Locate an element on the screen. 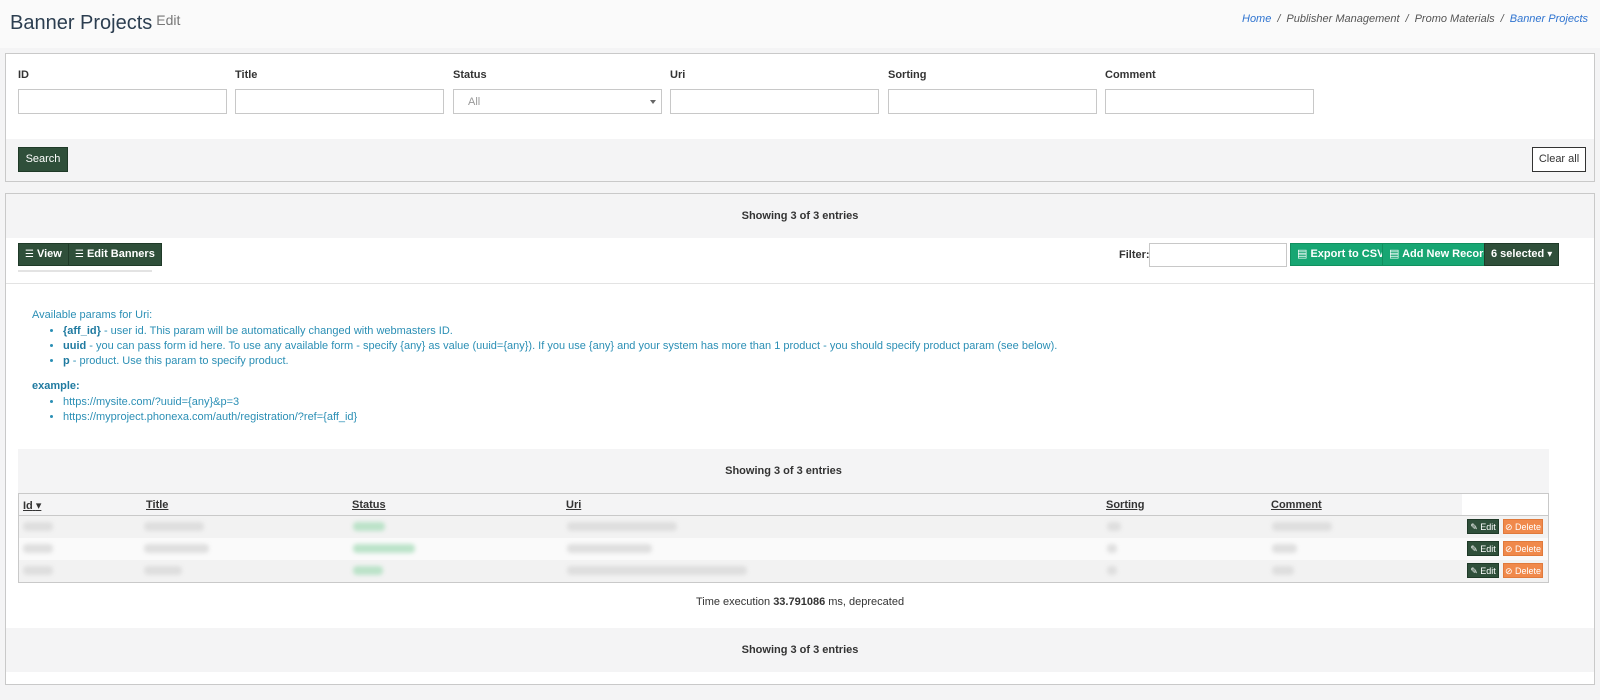 The image size is (1600, 700). filter-input is located at coordinates (1218, 255).